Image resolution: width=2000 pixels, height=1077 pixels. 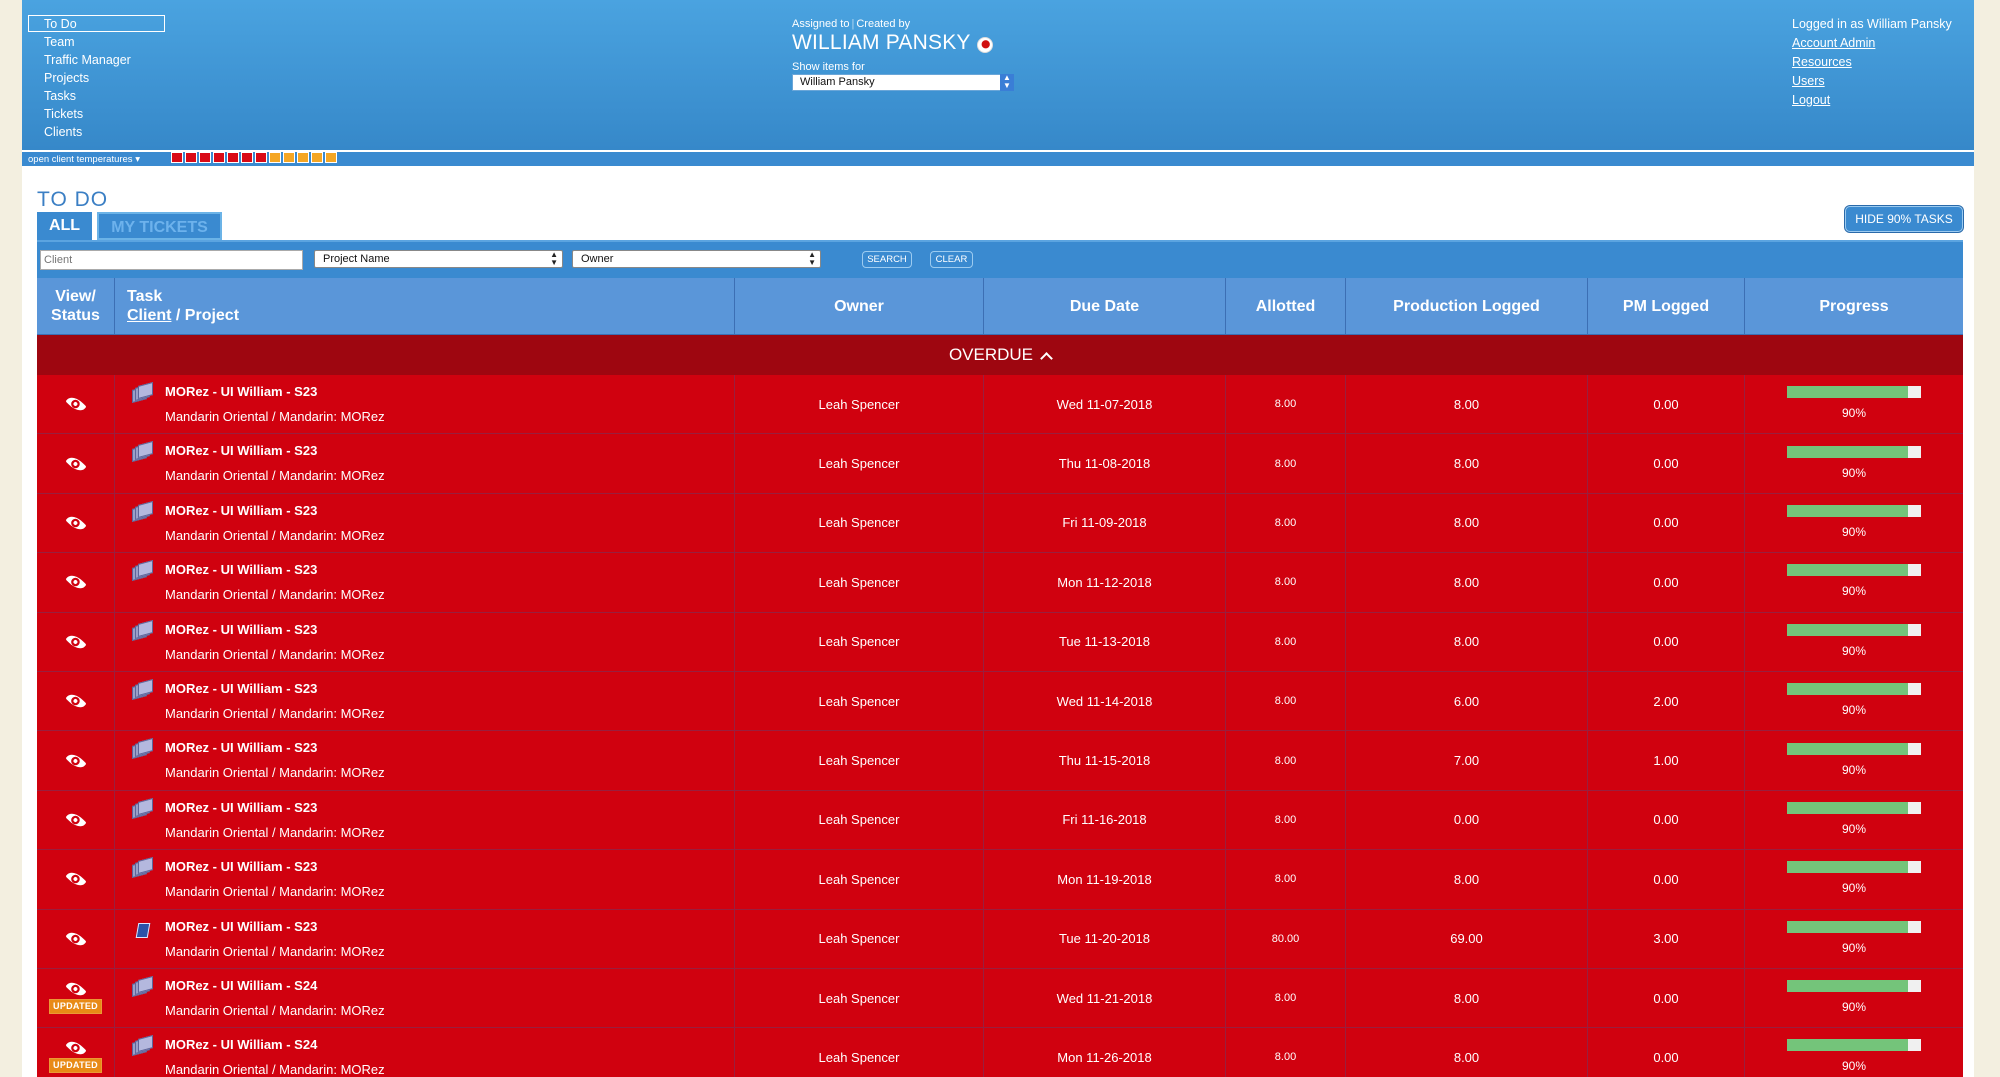 What do you see at coordinates (696, 259) in the screenshot?
I see `owner-filter-select: Owner ▲ ▼` at bounding box center [696, 259].